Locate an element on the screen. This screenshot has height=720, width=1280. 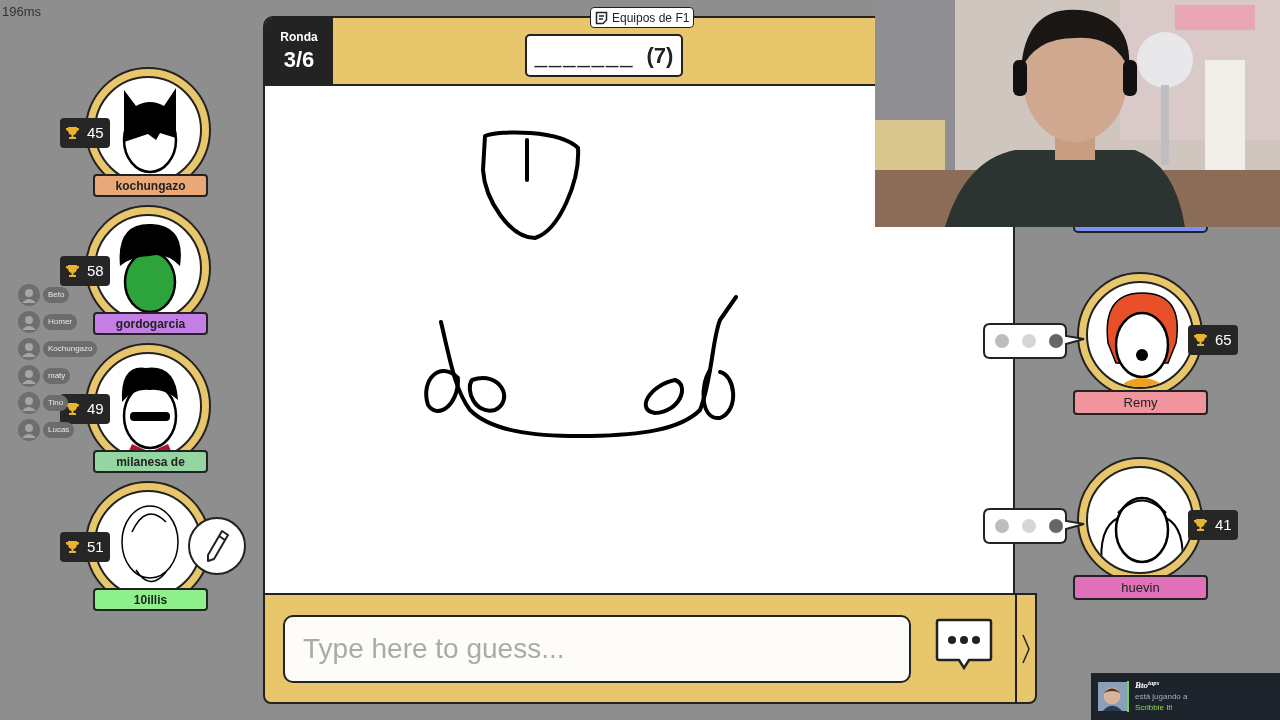
player-name-plate: huevin is located at coordinates (1140, 587).